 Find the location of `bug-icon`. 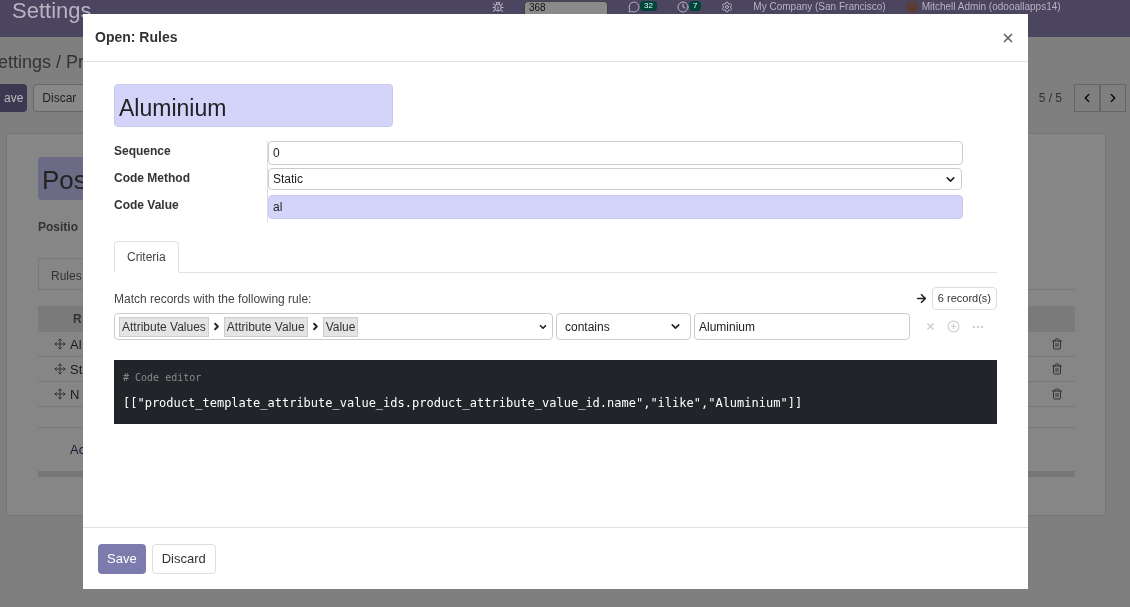

bug-icon is located at coordinates (498, 7).